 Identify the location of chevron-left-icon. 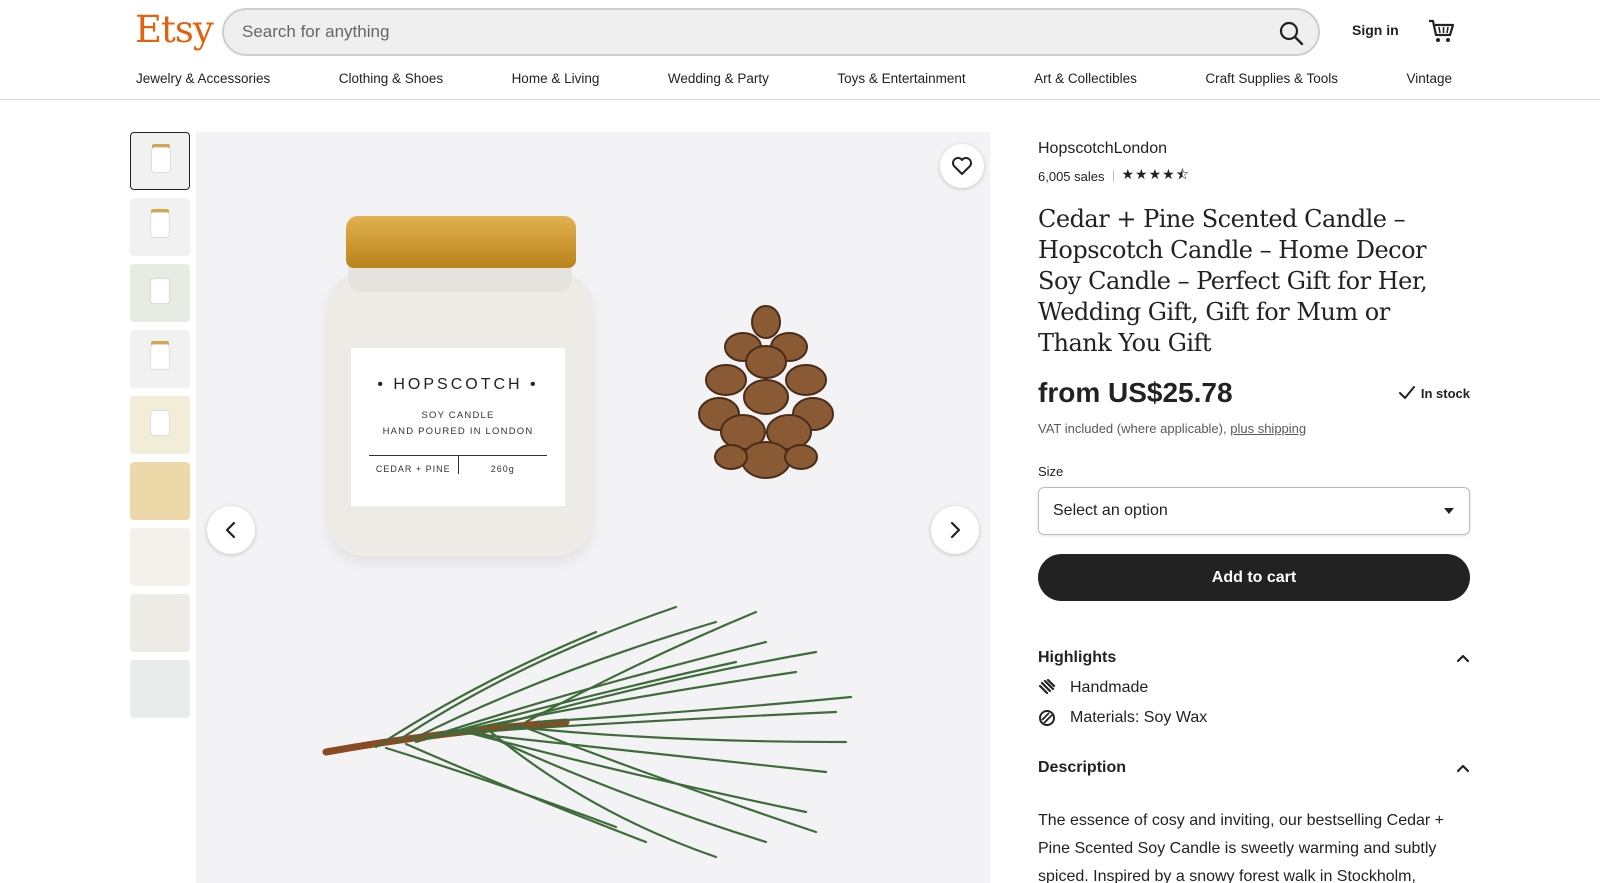
(230, 530).